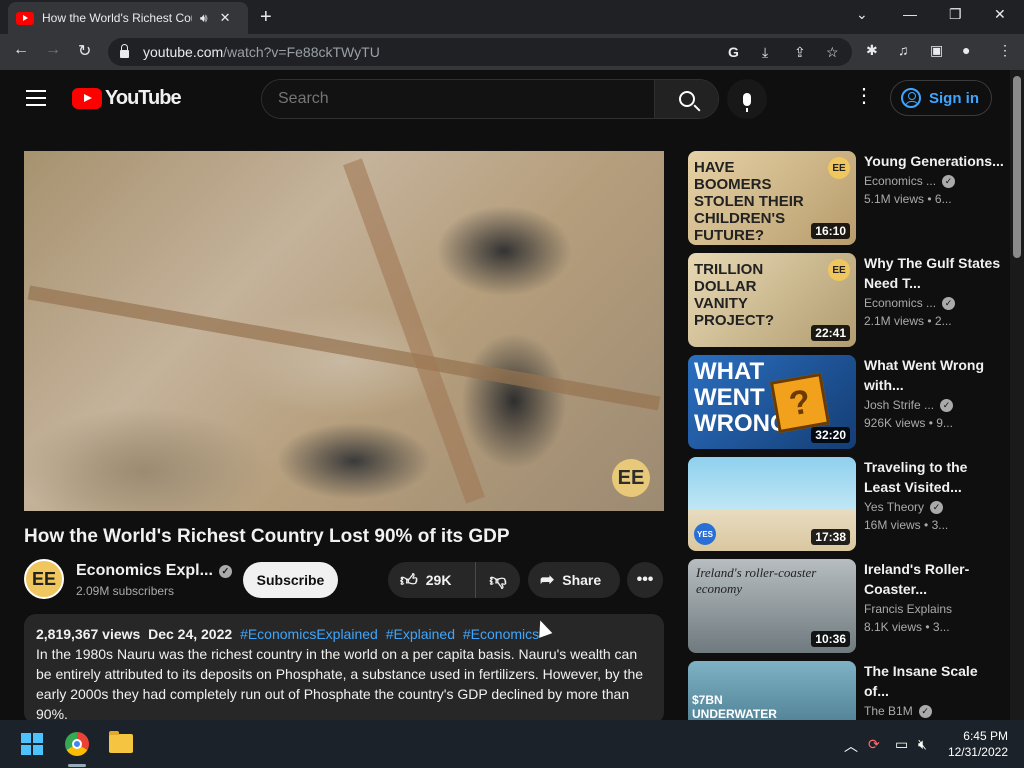 Image resolution: width=1024 pixels, height=768 pixels. What do you see at coordinates (53, 50) in the screenshot?
I see `forward-icon: →` at bounding box center [53, 50].